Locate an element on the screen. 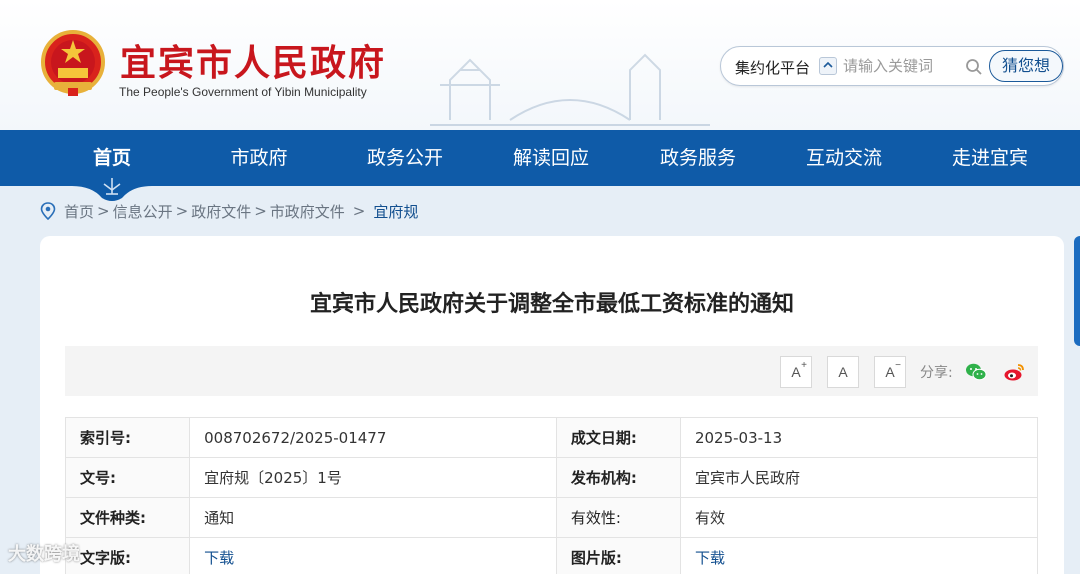 This screenshot has height=574, width=1080. search-box: 集约化平台 猜您想 is located at coordinates (892, 66).